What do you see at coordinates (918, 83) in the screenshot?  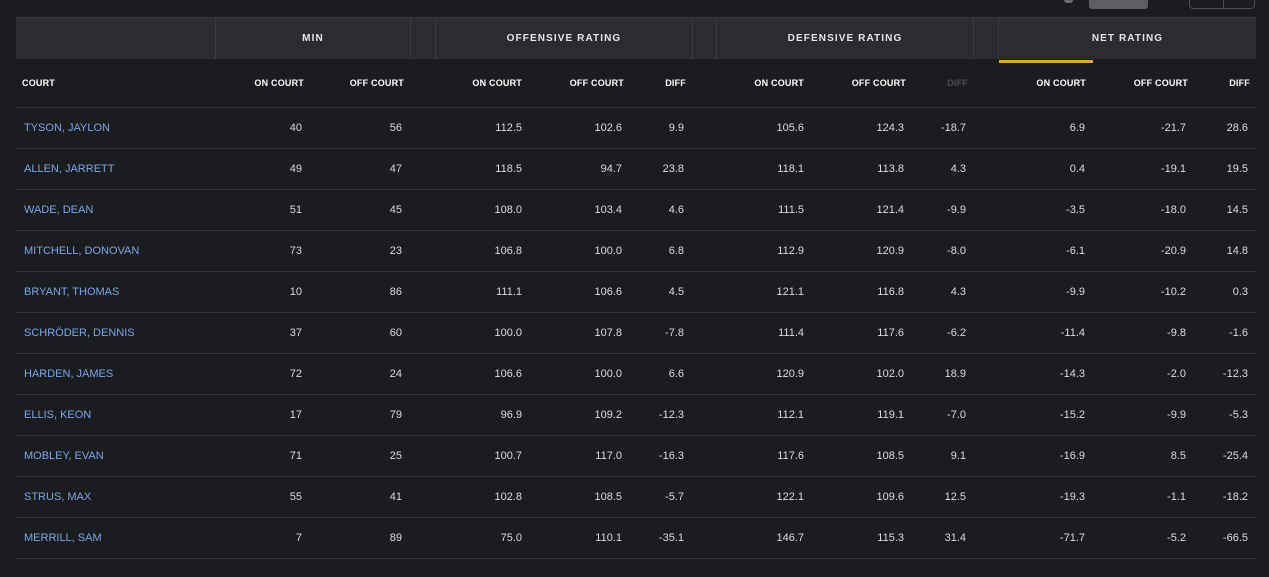 I see `column-header-def-diff: DIFF` at bounding box center [918, 83].